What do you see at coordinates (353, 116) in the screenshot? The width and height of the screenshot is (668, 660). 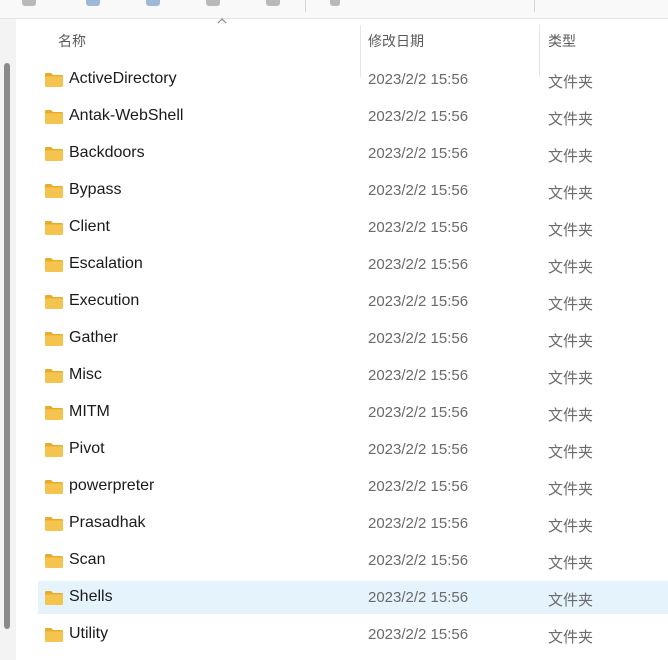 I see `file-row: Antak-WebShell 2023/2/2 15:56 文件夹` at bounding box center [353, 116].